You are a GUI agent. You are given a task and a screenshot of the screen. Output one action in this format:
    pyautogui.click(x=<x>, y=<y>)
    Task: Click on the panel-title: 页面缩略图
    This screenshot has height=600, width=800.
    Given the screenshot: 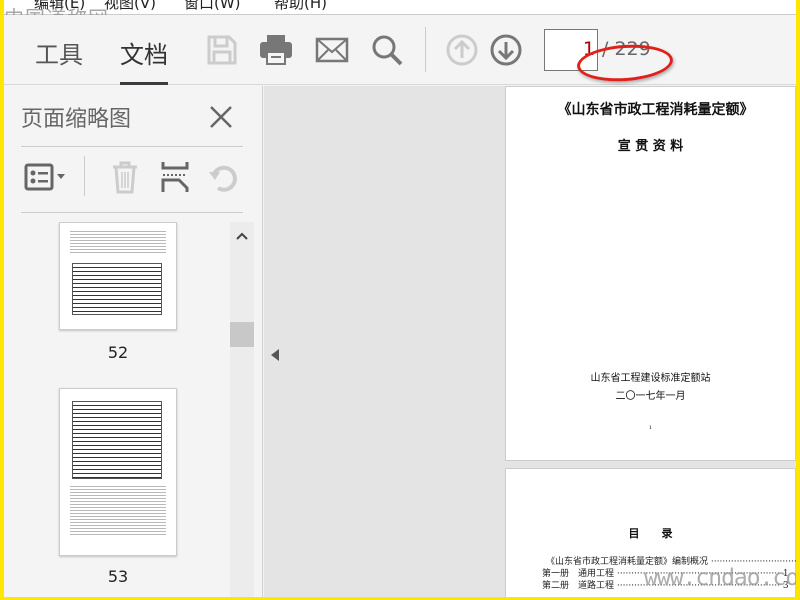 What is the action you would take?
    pyautogui.click(x=76, y=119)
    